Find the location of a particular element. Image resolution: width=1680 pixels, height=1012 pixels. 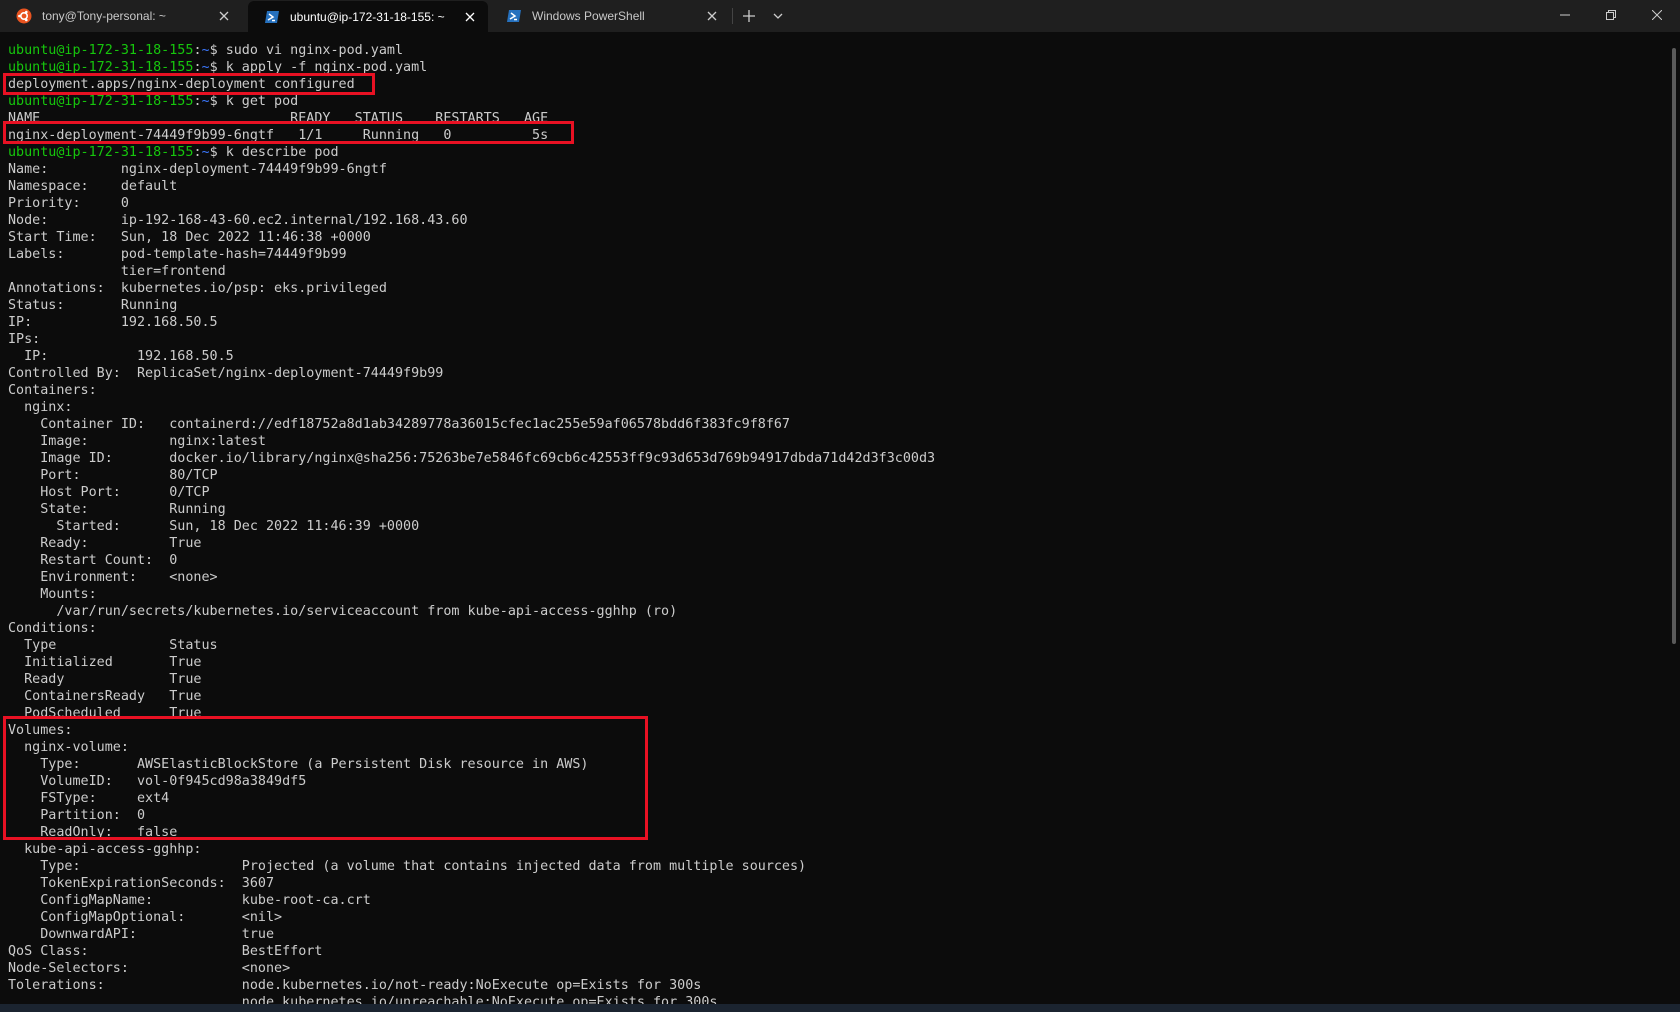

output-text: ConfigMapOptional: <nil> is located at coordinates (145, 917).